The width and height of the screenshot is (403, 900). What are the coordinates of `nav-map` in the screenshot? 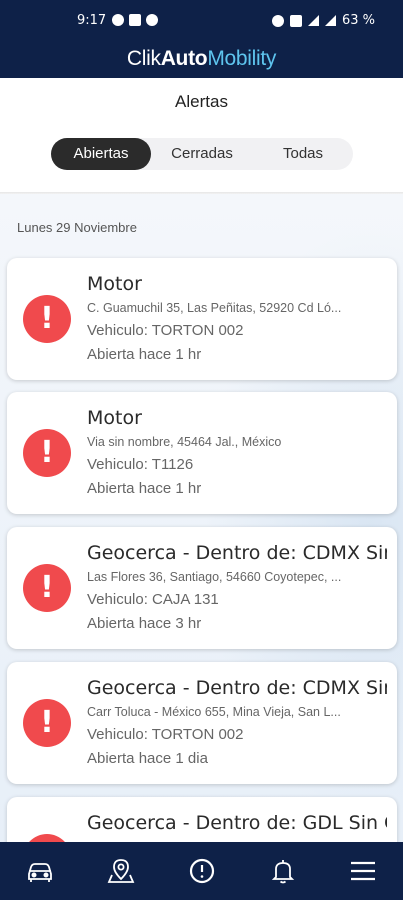 It's located at (121, 871).